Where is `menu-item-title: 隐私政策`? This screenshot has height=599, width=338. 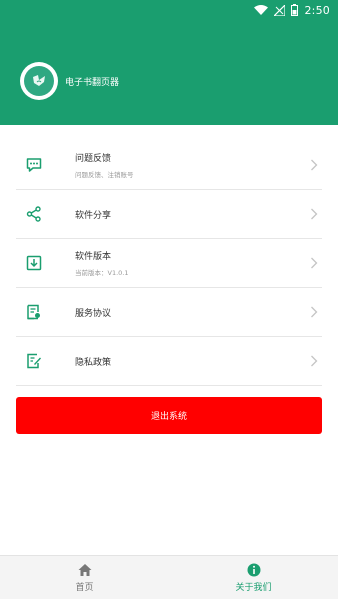
menu-item-title: 隐私政策 is located at coordinates (93, 362).